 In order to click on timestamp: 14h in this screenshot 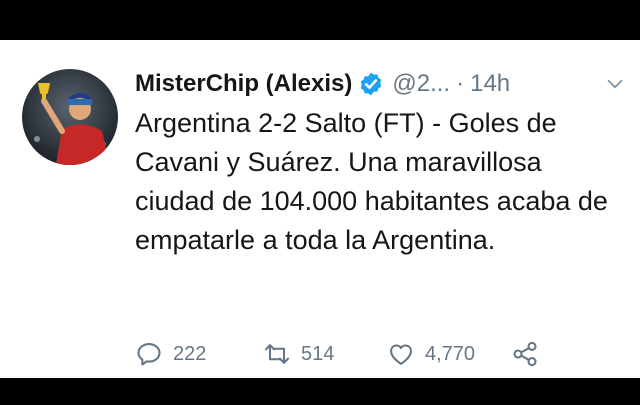, I will do `click(490, 84)`.